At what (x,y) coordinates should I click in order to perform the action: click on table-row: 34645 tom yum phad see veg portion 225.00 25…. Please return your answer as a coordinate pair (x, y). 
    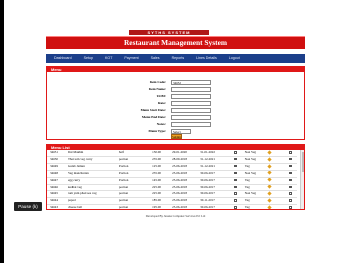
    Looking at the image, I should click on (172, 194).